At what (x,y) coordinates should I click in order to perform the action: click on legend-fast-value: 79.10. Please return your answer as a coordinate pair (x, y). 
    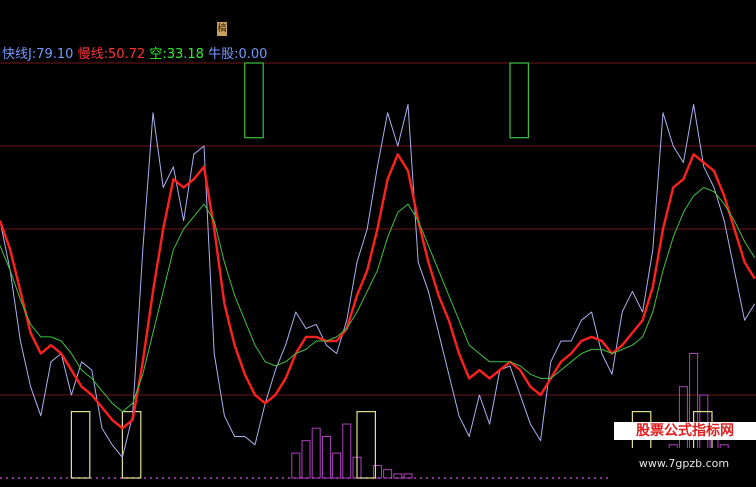
    Looking at the image, I should click on (55, 54).